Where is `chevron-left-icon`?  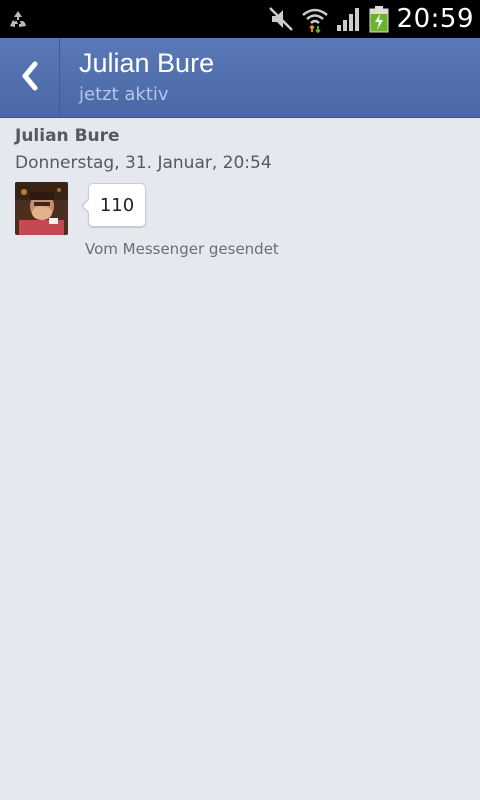 chevron-left-icon is located at coordinates (30, 78).